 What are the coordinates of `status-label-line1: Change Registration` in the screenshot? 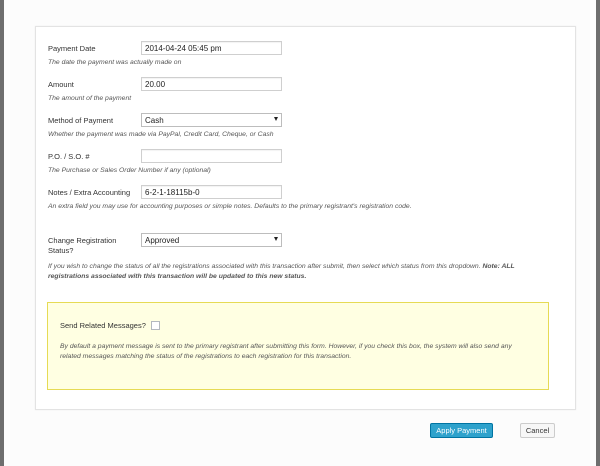 It's located at (82, 240).